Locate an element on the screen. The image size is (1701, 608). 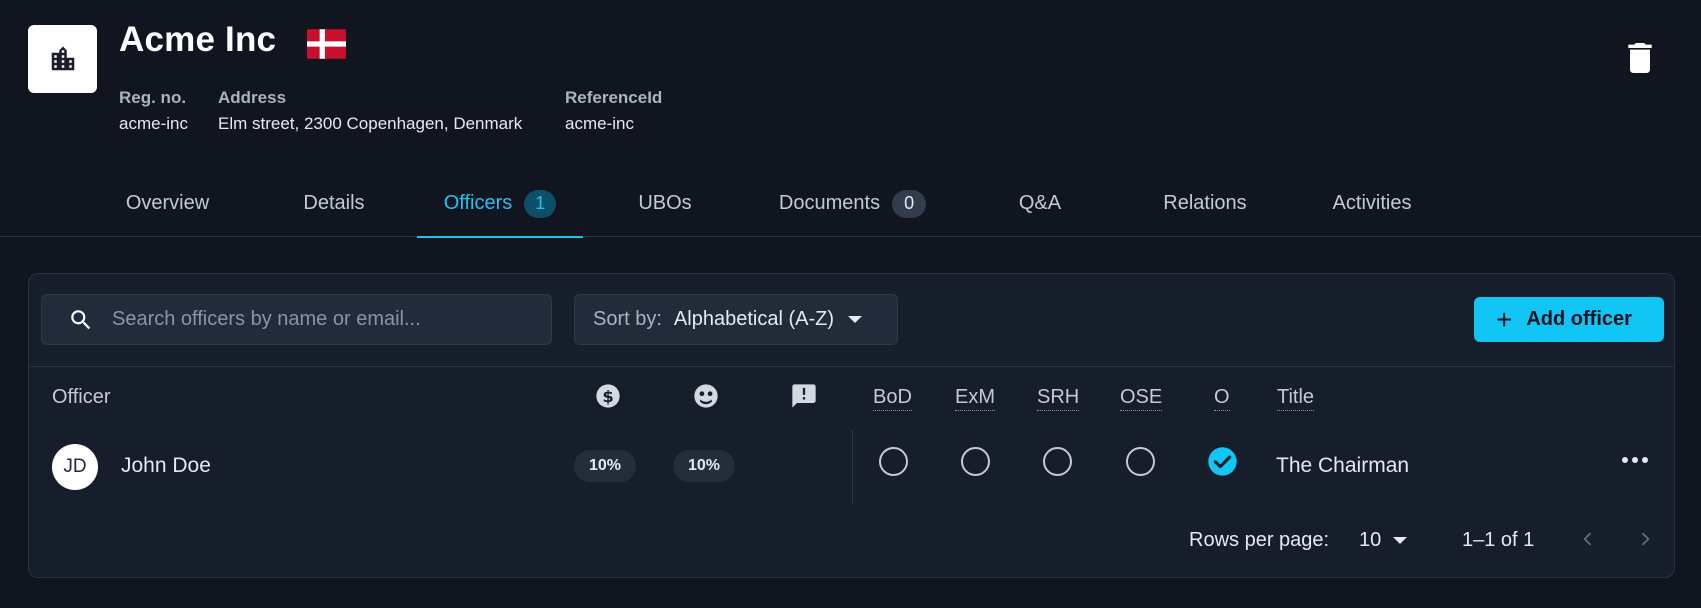
reg-no-label: Reg. no. is located at coordinates (153, 97).